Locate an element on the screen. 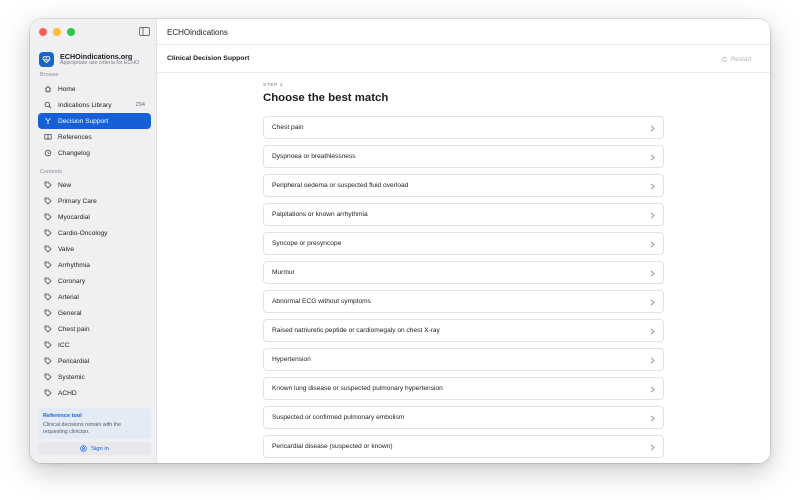  heart-logo-icon is located at coordinates (46, 59).